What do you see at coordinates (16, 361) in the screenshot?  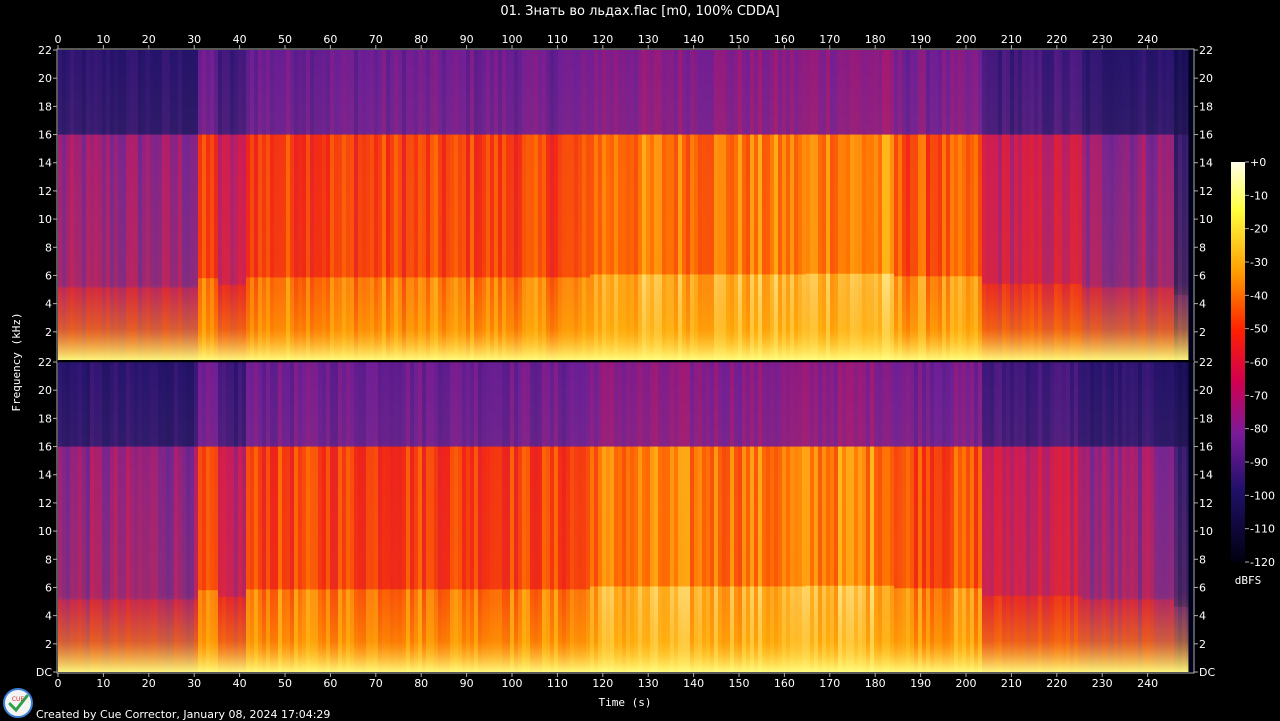 I see `y-axis-label: Frequency (kHz)` at bounding box center [16, 361].